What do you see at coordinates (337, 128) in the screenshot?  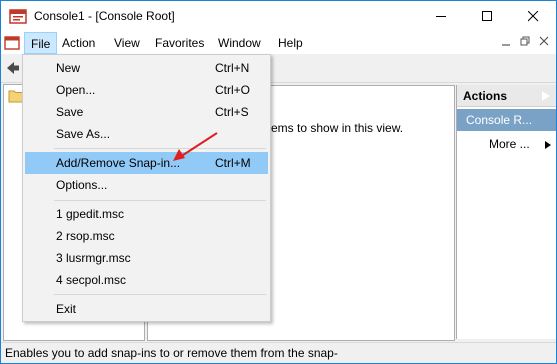 I see `empty-view-message: ems to show in this view.` at bounding box center [337, 128].